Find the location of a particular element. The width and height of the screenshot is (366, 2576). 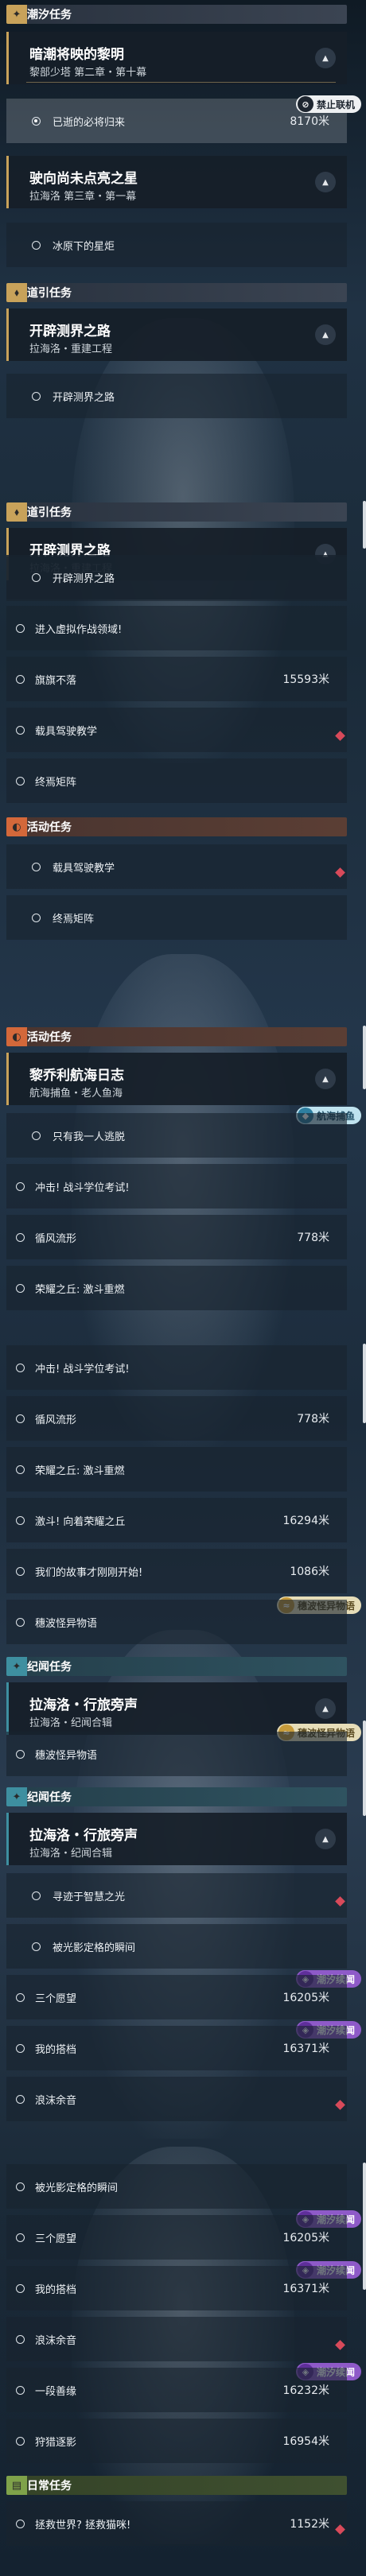

list-item: 寻迹于智慧之光 is located at coordinates (176, 1896).